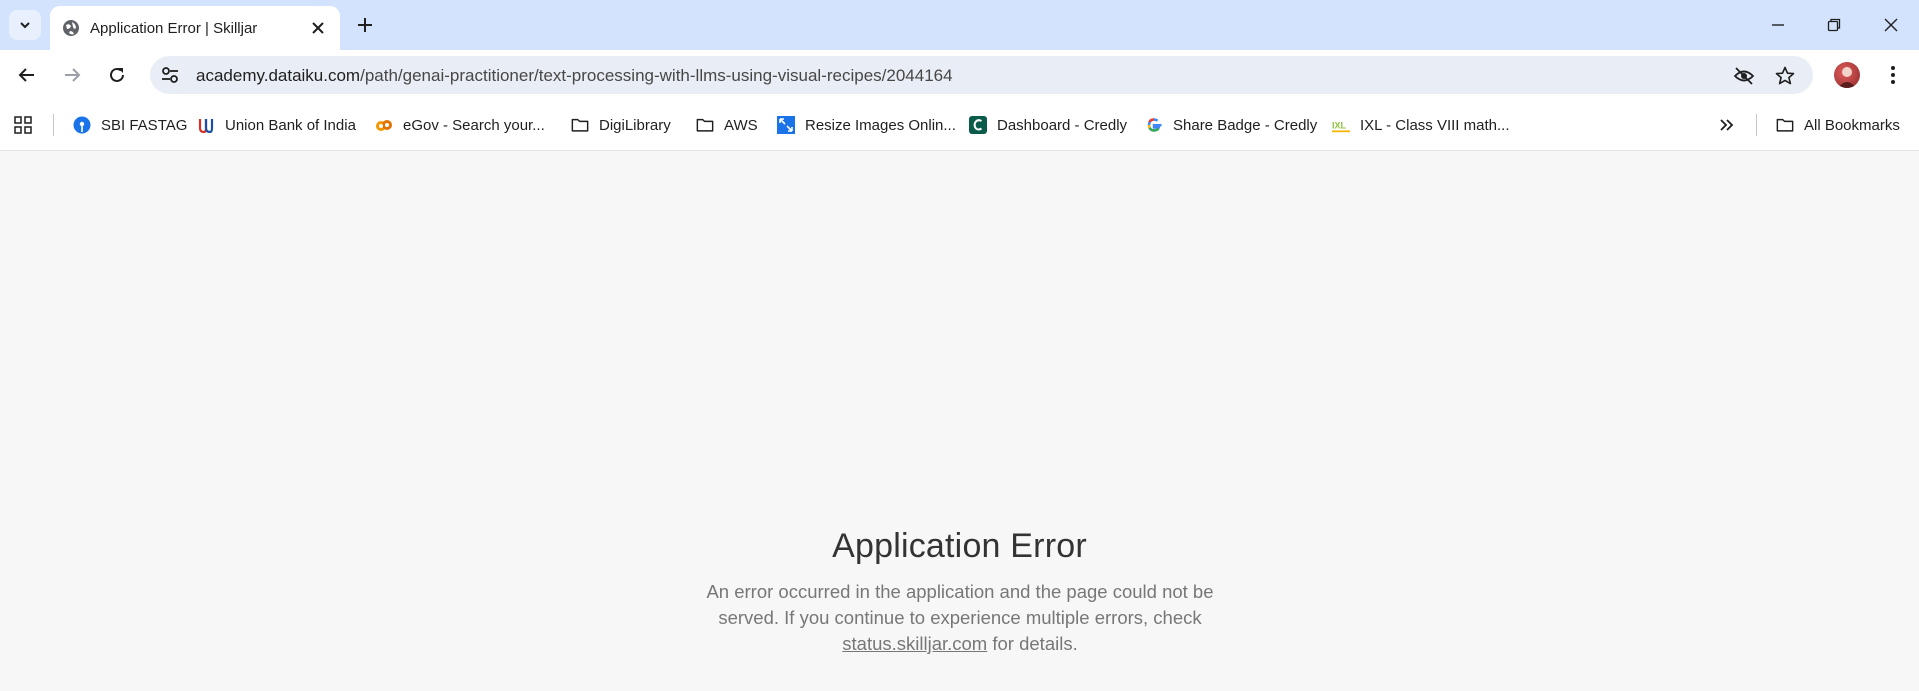 Image resolution: width=1919 pixels, height=691 pixels. I want to click on plus-icon, so click(365, 25).